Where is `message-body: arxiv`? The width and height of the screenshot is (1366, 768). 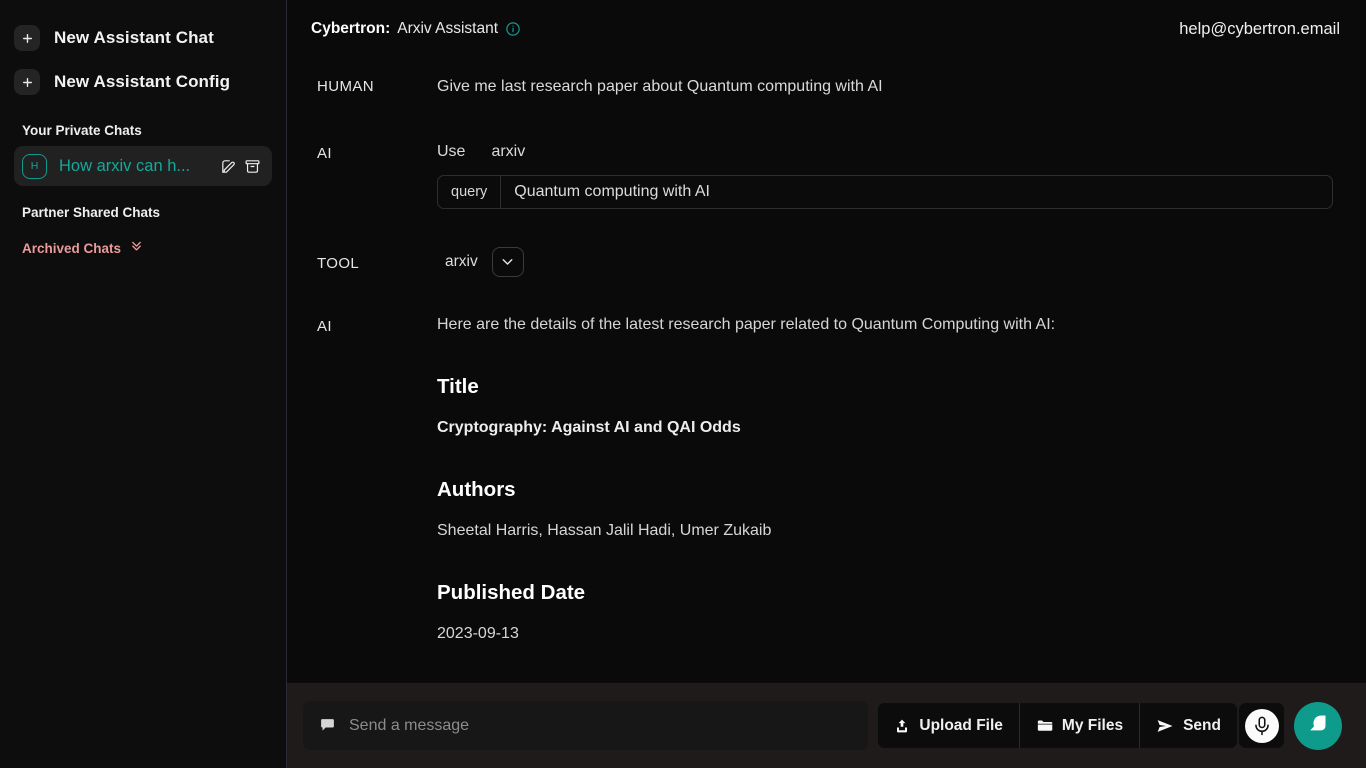 message-body: arxiv is located at coordinates (886, 261).